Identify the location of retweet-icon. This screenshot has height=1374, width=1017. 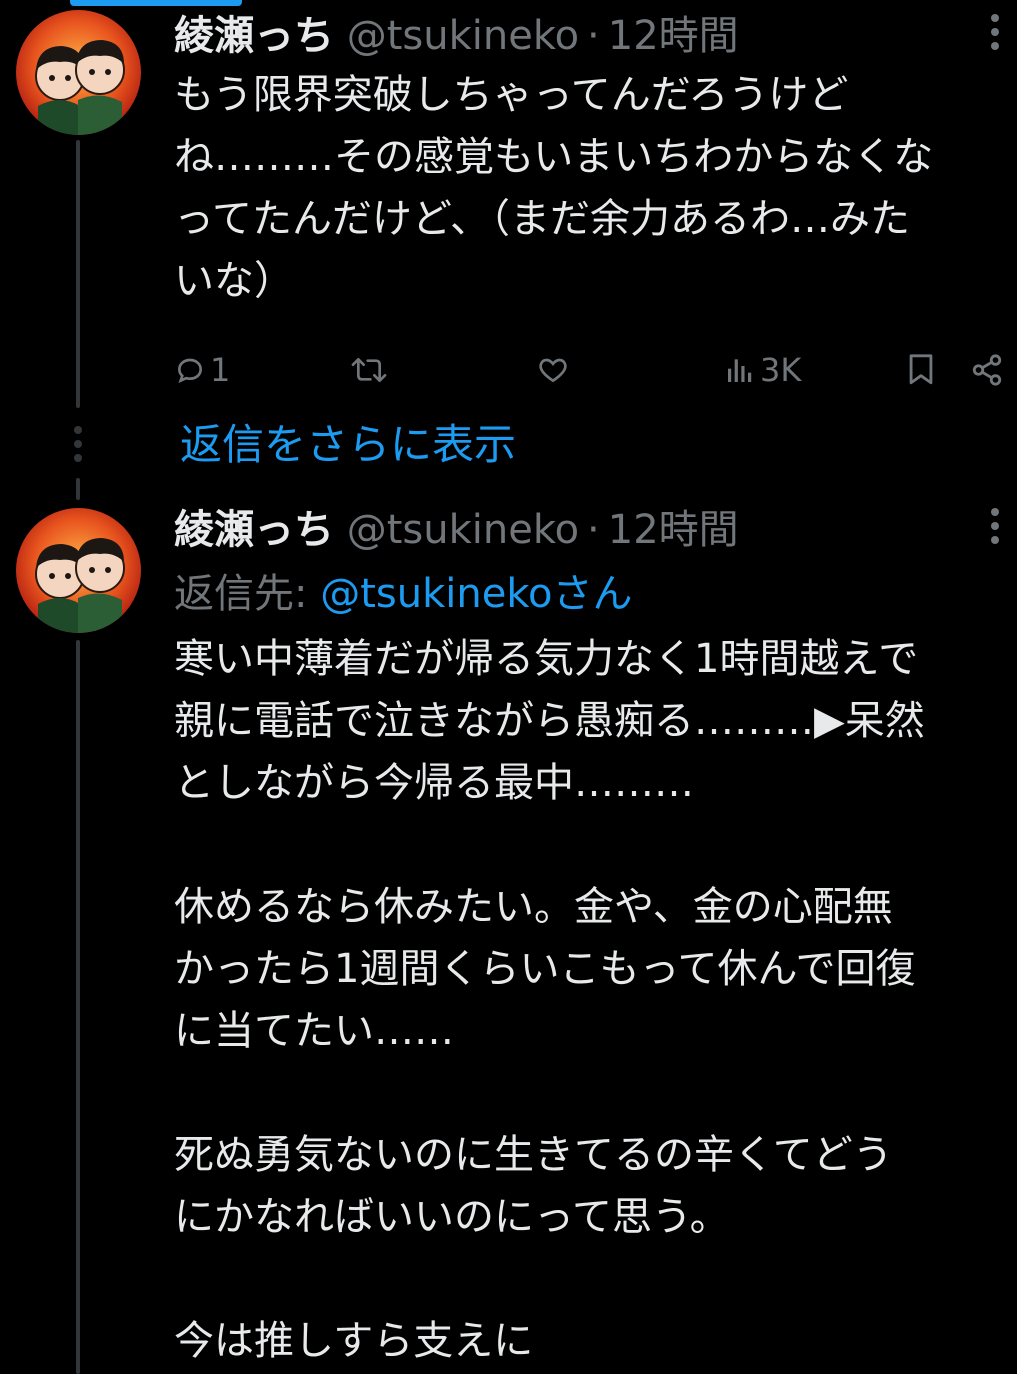
(369, 370).